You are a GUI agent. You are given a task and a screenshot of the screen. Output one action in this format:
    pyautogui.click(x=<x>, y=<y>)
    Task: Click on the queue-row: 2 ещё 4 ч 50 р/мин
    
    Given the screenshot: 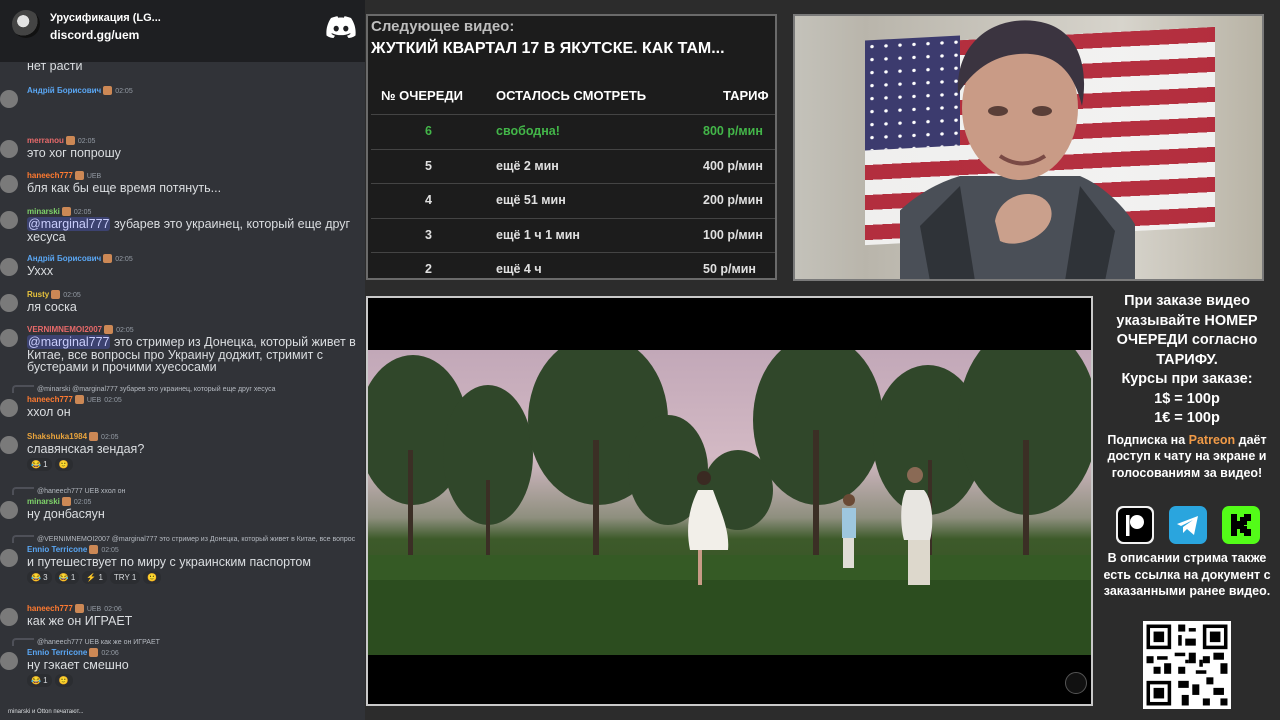 What is the action you would take?
    pyautogui.click(x=573, y=265)
    